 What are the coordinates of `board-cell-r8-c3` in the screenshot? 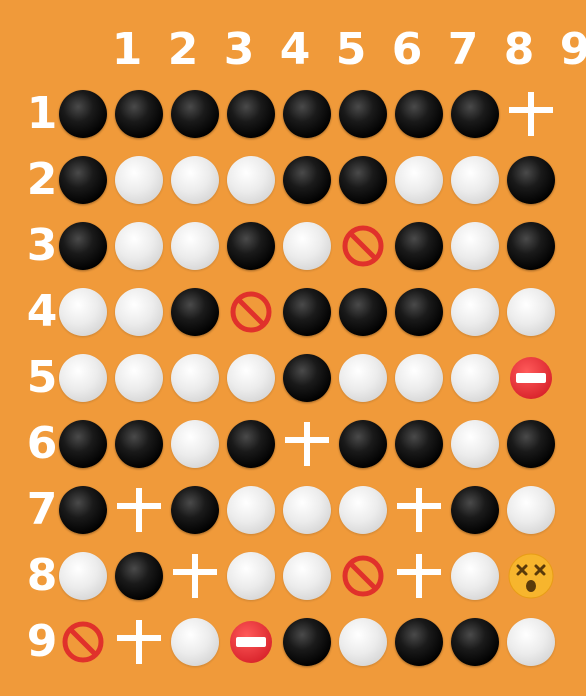 It's located at (195, 576).